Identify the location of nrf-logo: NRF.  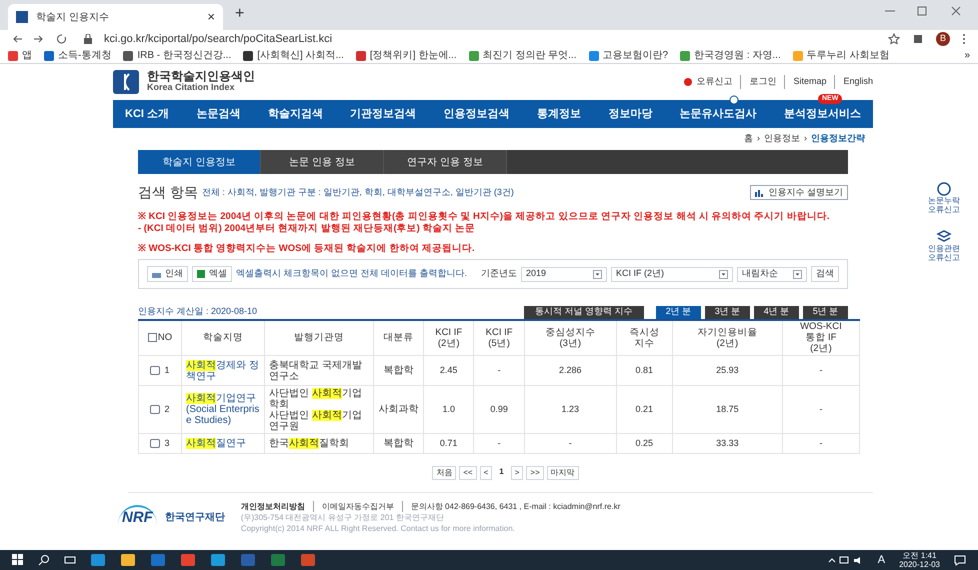
(137, 517).